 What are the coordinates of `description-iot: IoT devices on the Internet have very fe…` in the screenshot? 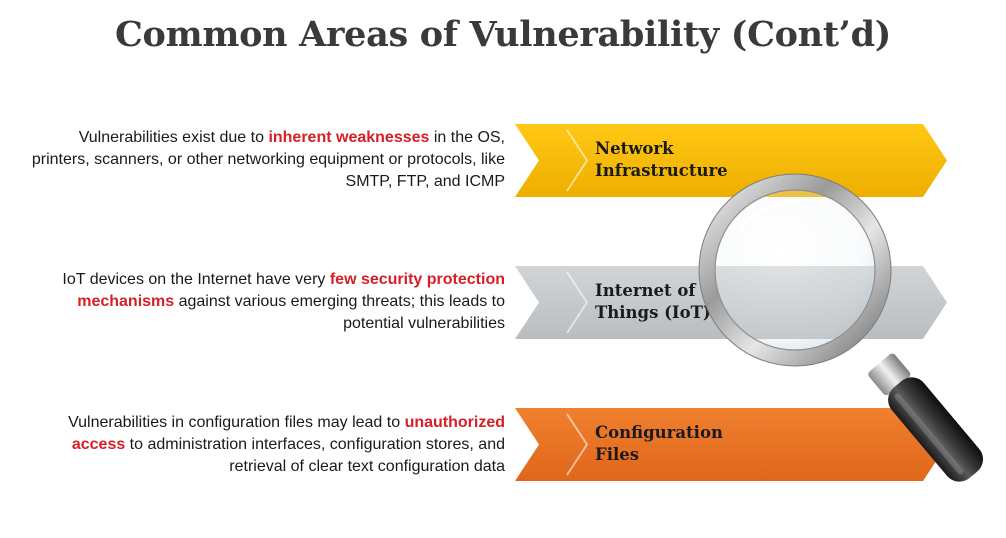 It's located at (262, 302).